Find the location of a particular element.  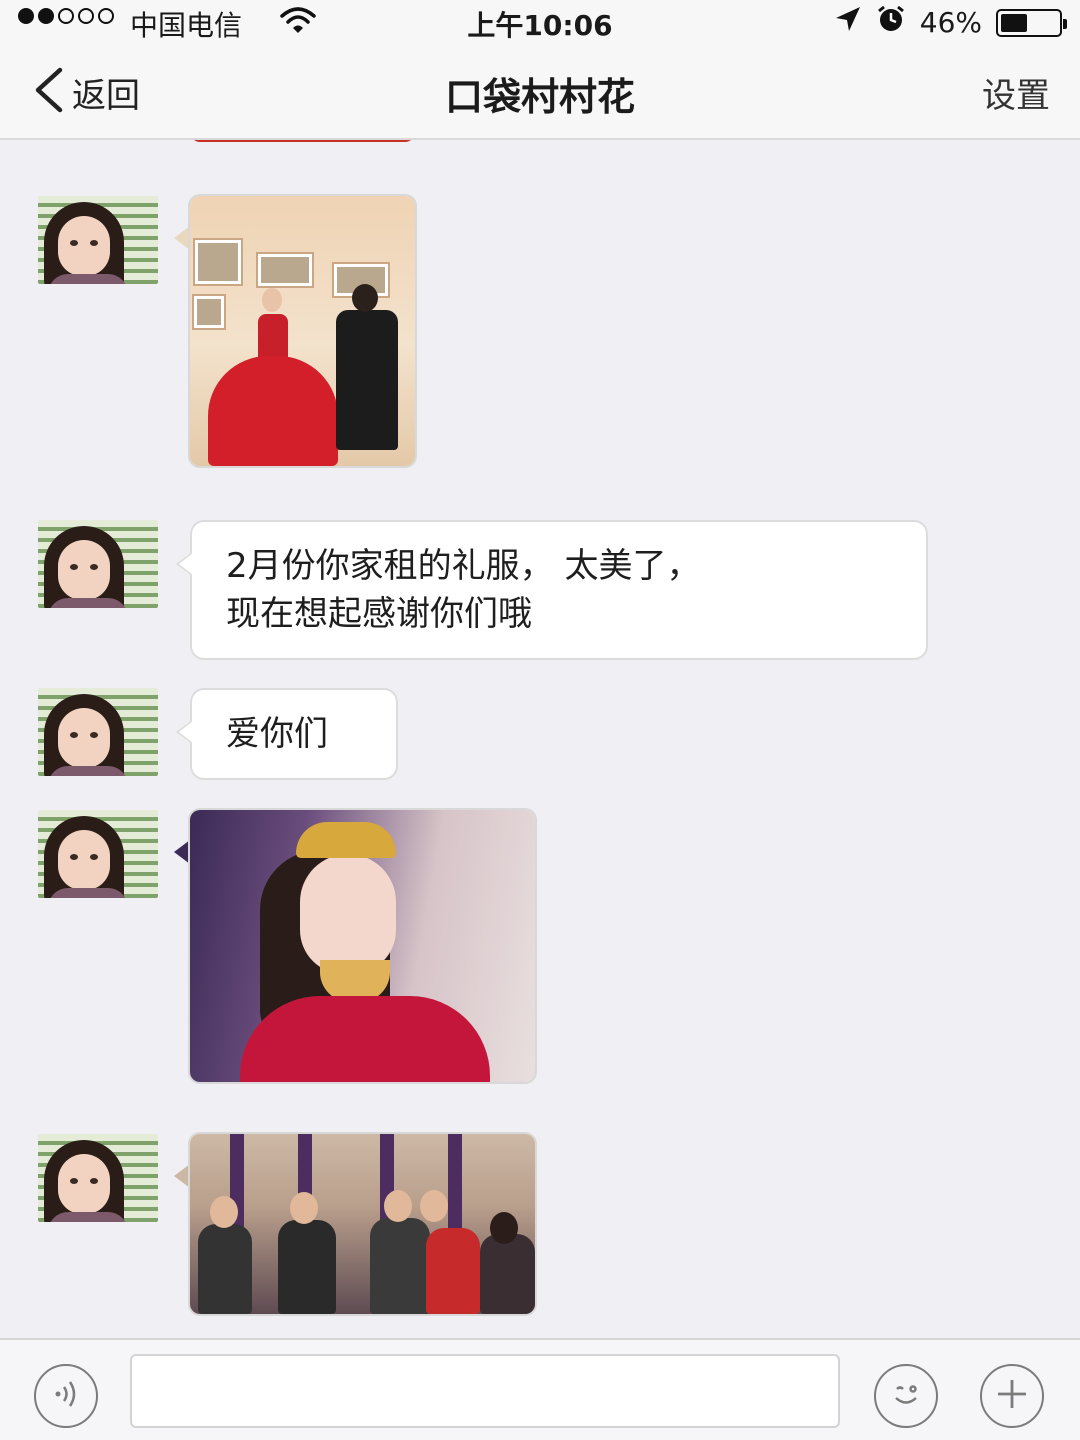

alarm-icon is located at coordinates (891, 22).